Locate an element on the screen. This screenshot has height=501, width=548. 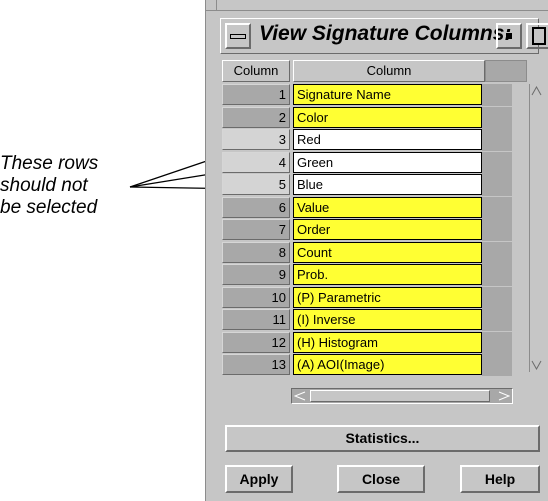
maximize-icon is located at coordinates (539, 36).